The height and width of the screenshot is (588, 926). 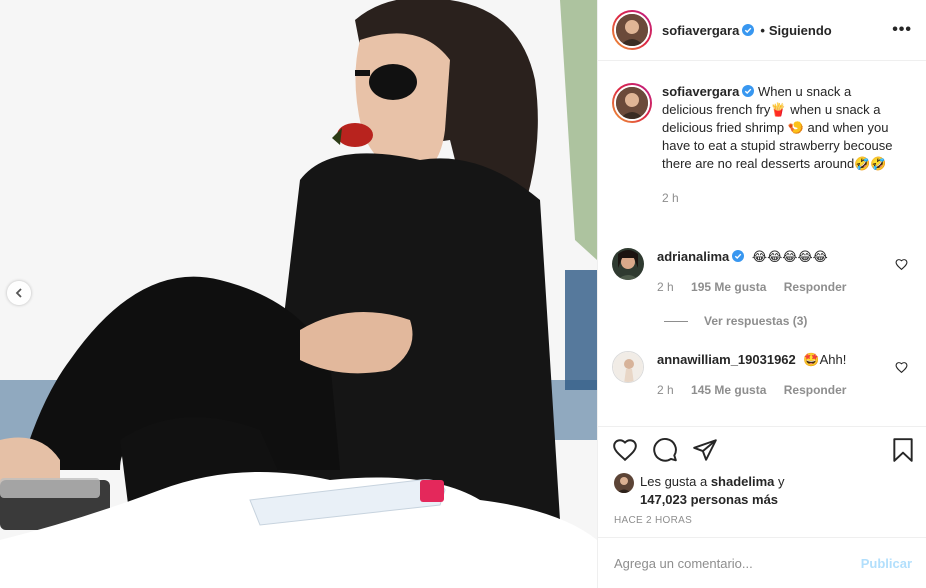 What do you see at coordinates (870, 163) in the screenshot?
I see `rofl-emoji: 🤣🤣` at bounding box center [870, 163].